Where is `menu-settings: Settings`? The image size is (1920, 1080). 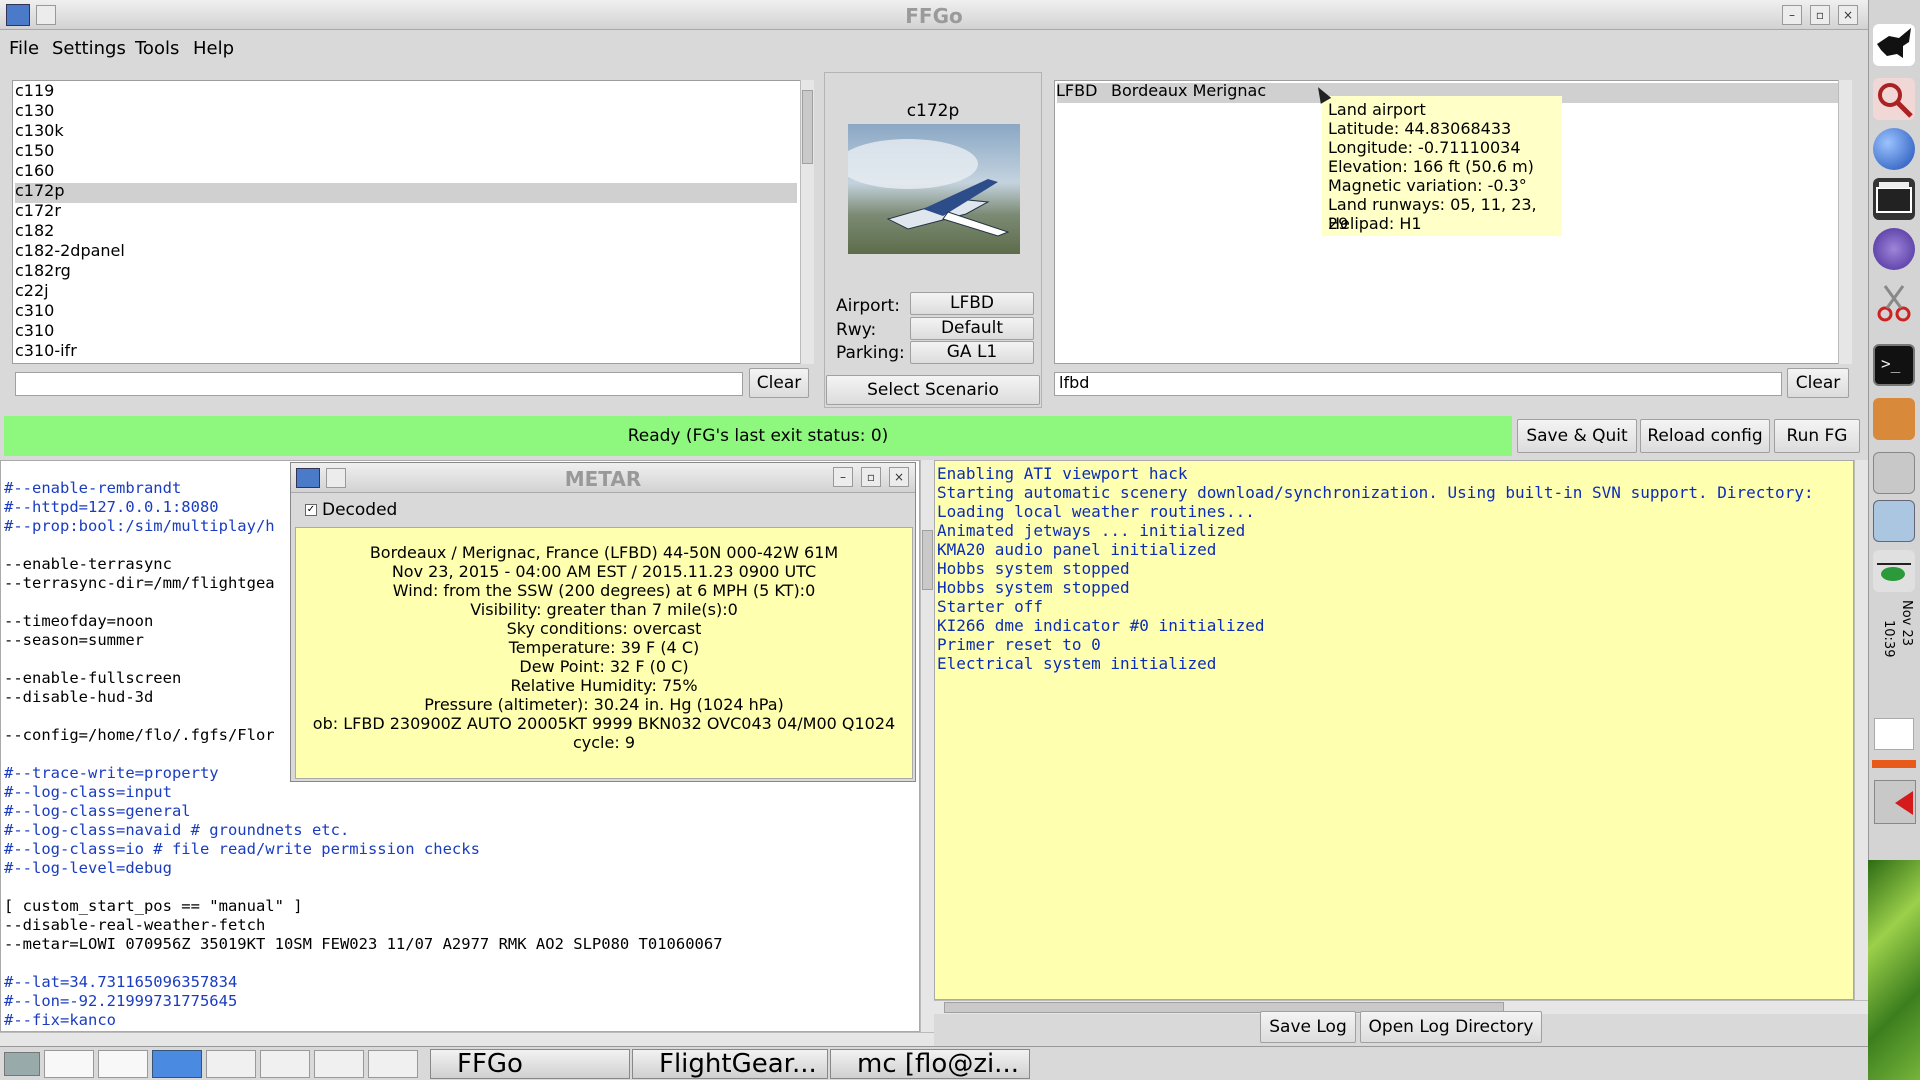
menu-settings: Settings is located at coordinates (89, 48).